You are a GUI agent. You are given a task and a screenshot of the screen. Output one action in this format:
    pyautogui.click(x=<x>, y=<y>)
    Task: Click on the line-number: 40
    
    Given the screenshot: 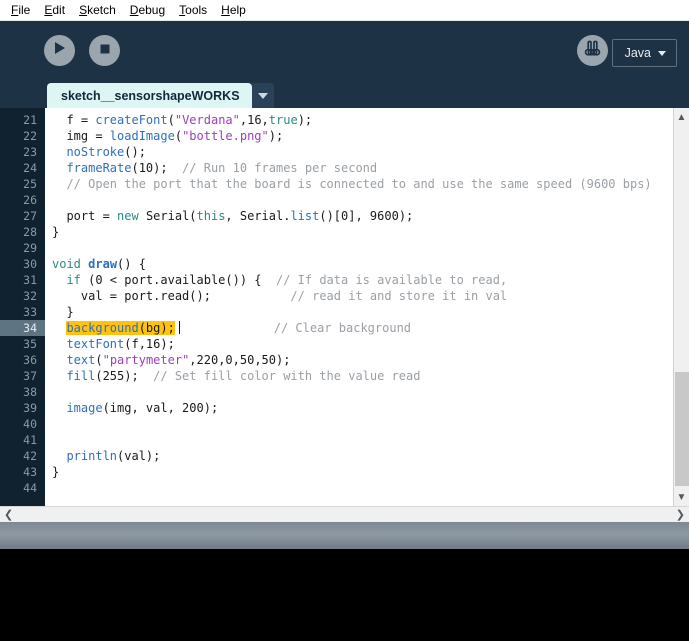 What is the action you would take?
    pyautogui.click(x=30, y=424)
    